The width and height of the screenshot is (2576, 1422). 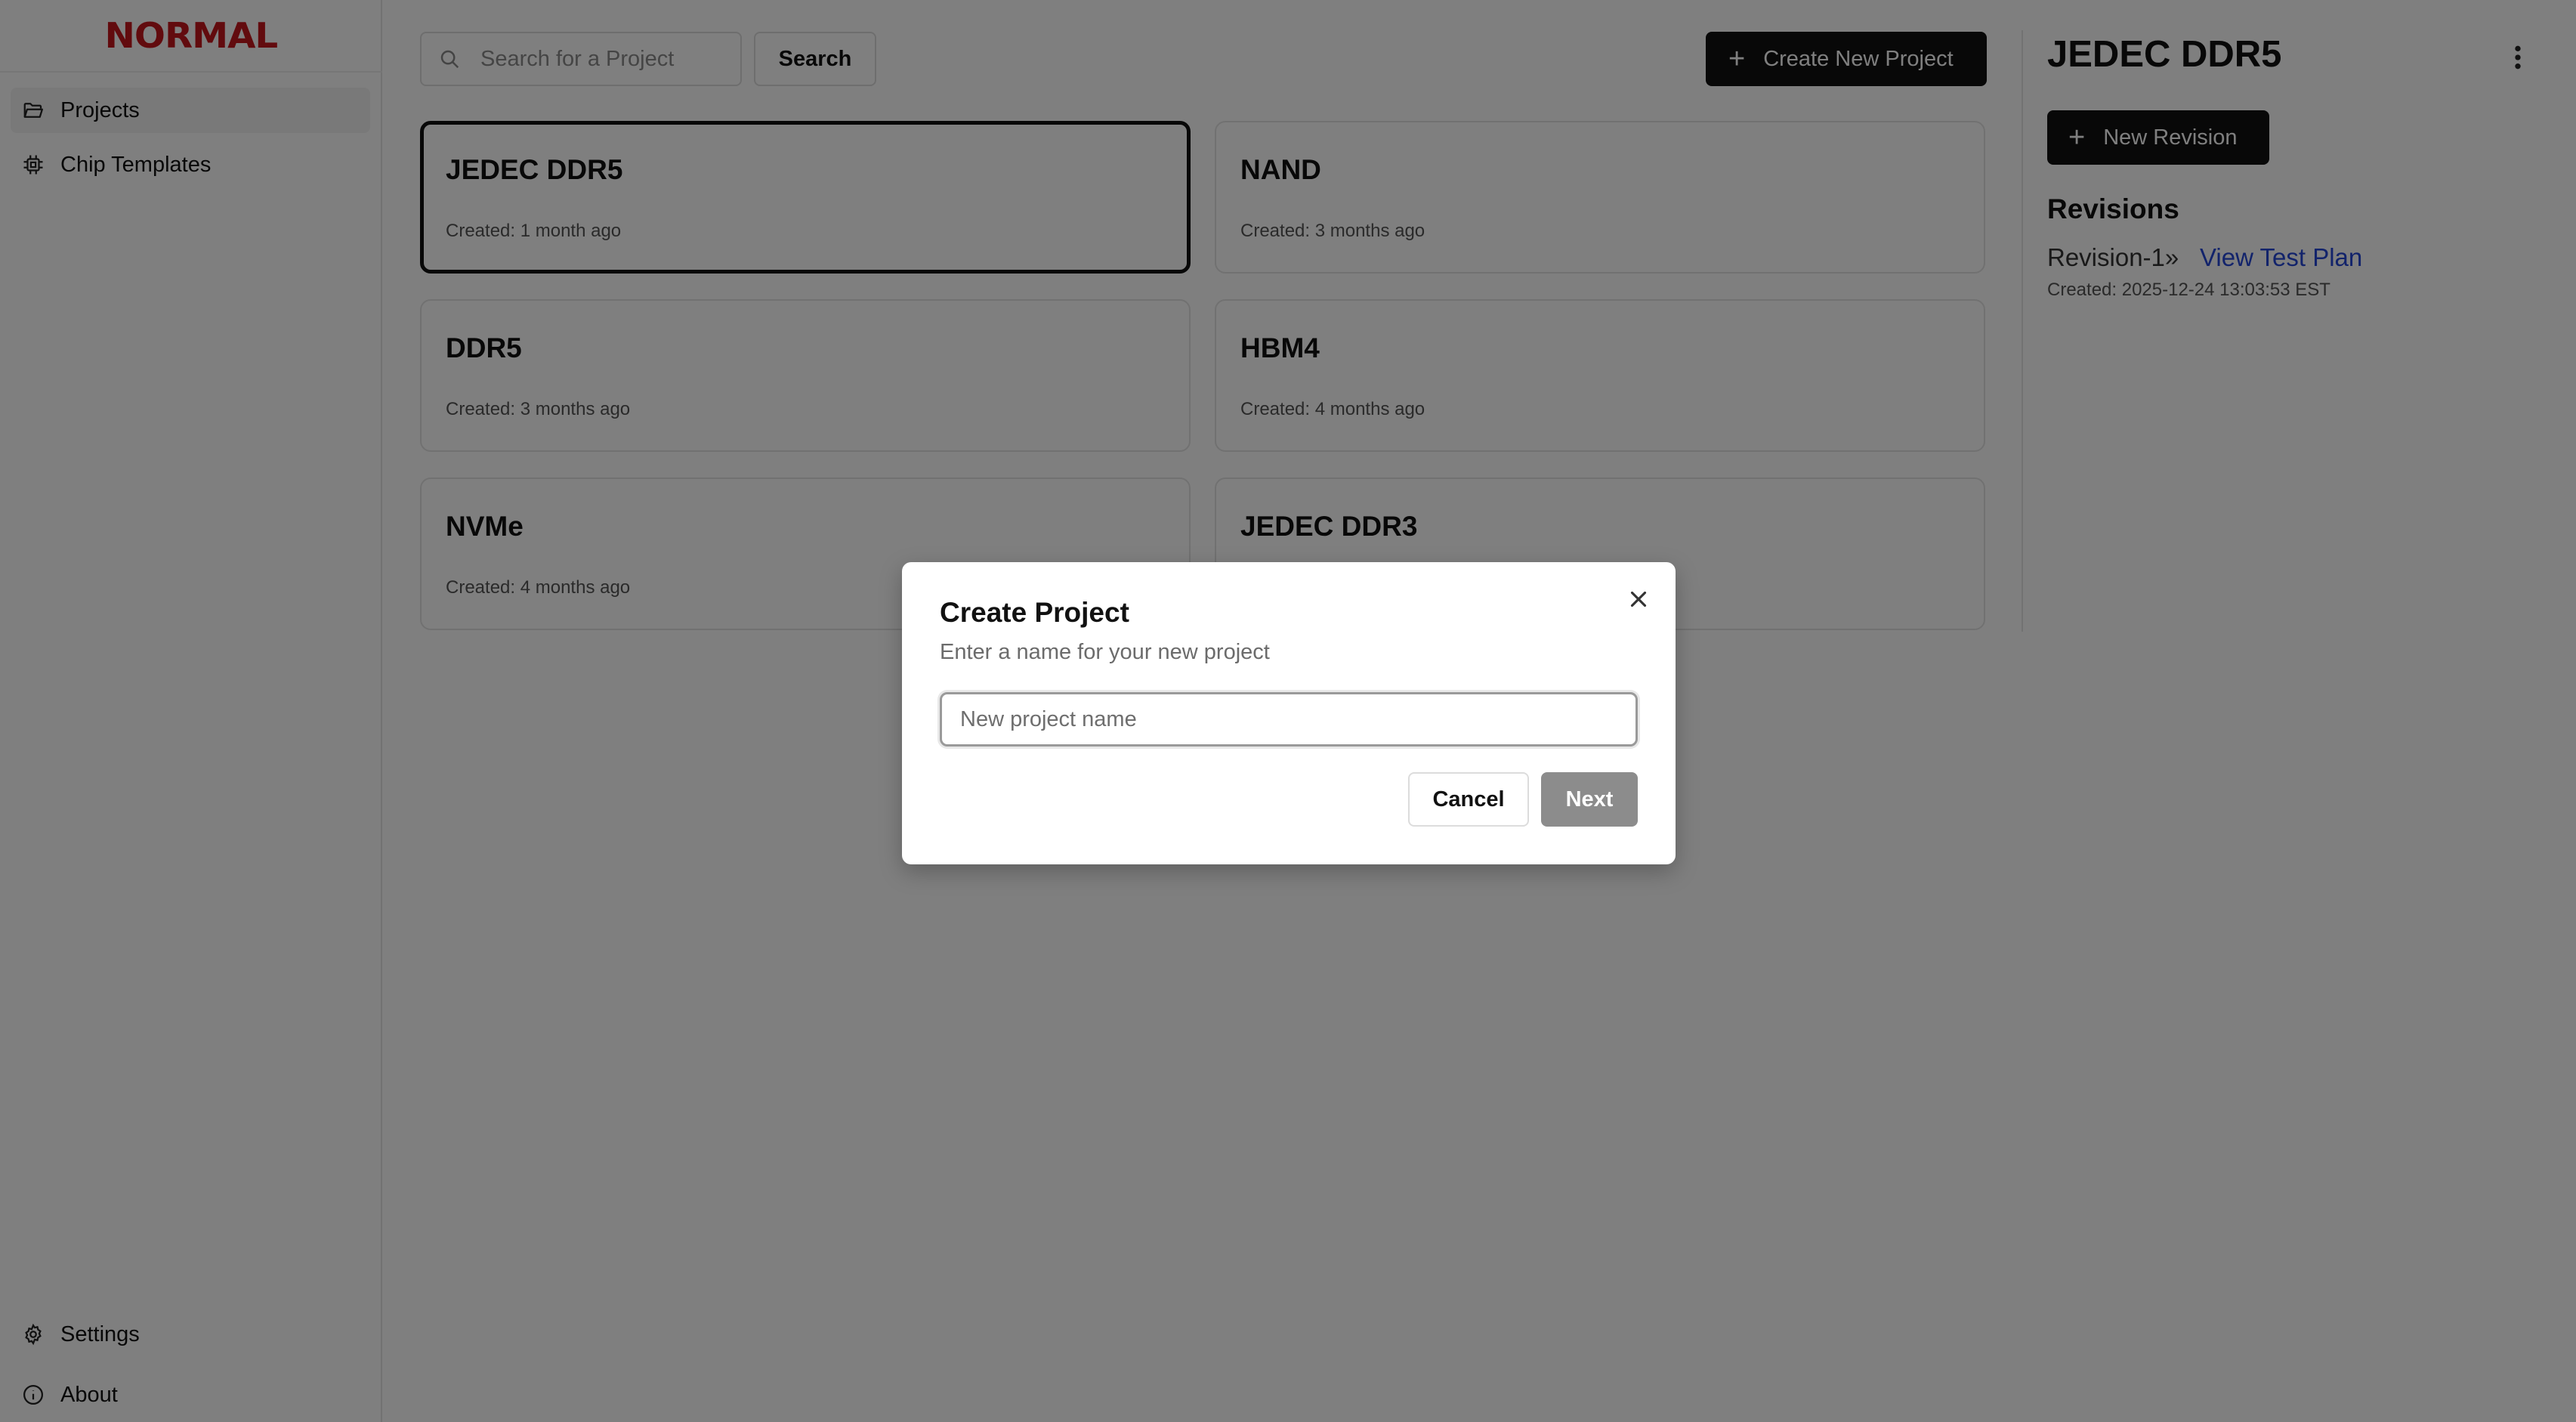 What do you see at coordinates (1289, 719) in the screenshot?
I see `project-name-input` at bounding box center [1289, 719].